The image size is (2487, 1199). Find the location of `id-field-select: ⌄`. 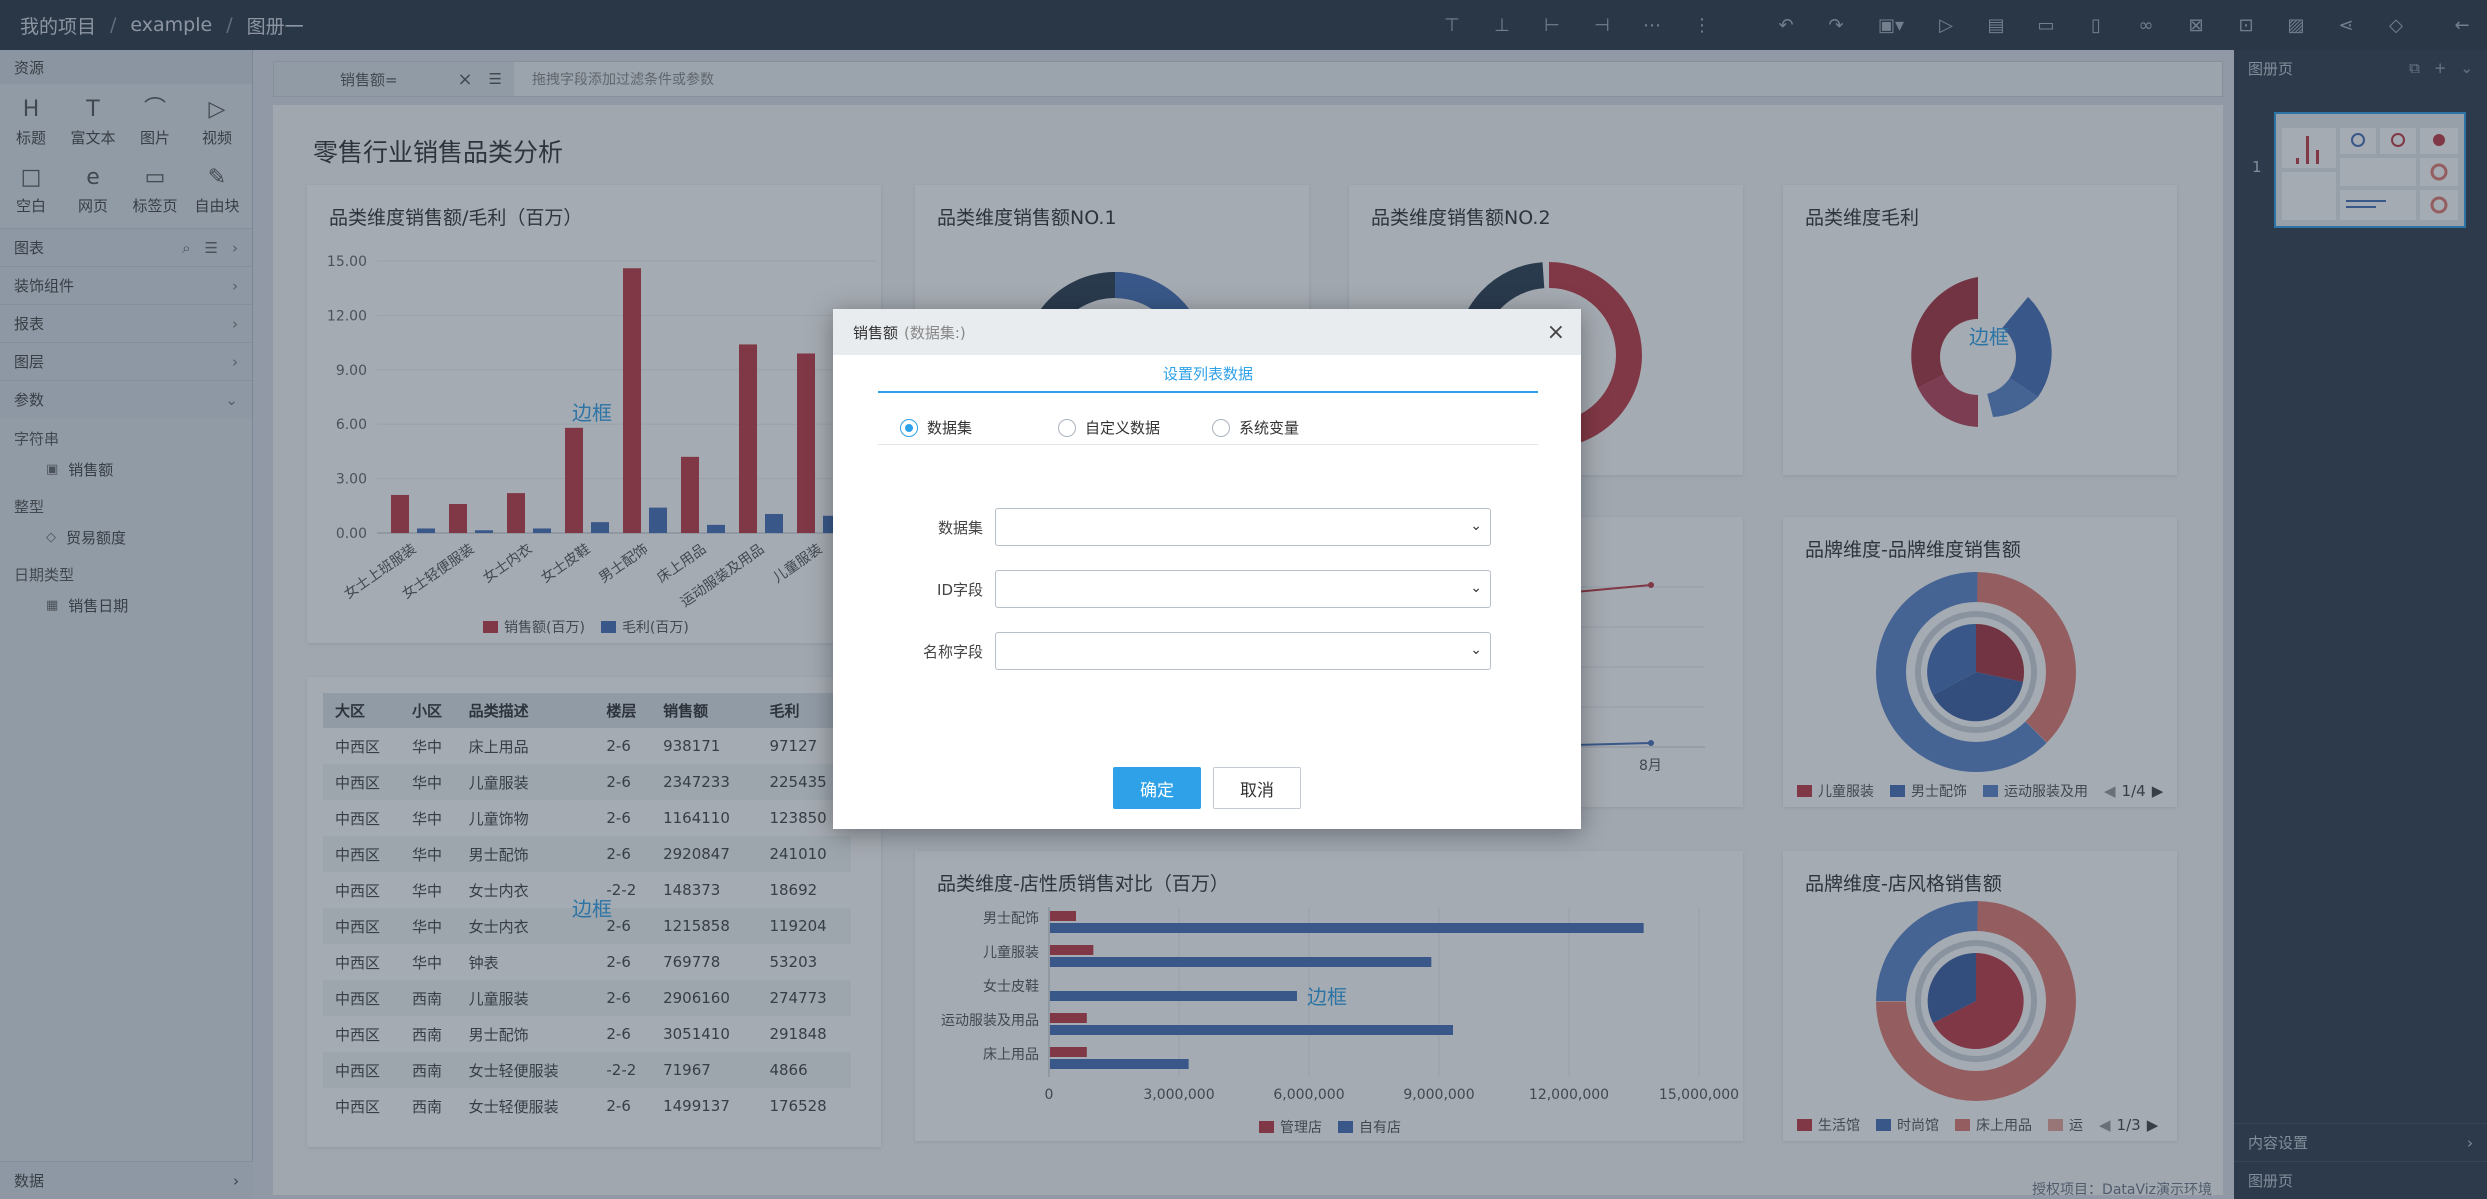

id-field-select: ⌄ is located at coordinates (1243, 589).